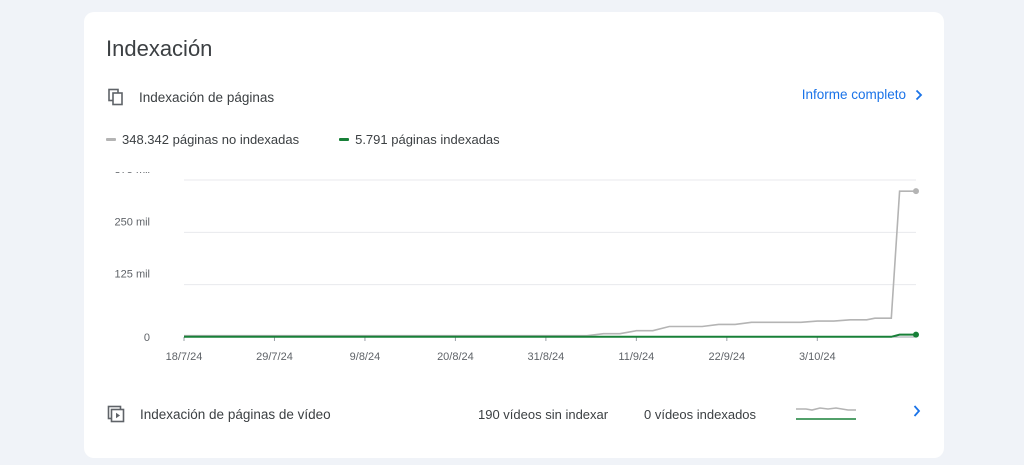  Describe the element at coordinates (826, 413) in the screenshot. I see `video-sparkline` at that location.